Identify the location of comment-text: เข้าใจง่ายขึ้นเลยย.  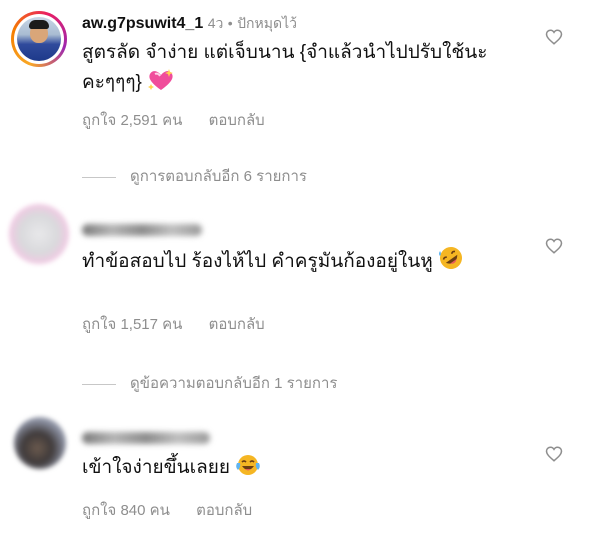
(302, 468).